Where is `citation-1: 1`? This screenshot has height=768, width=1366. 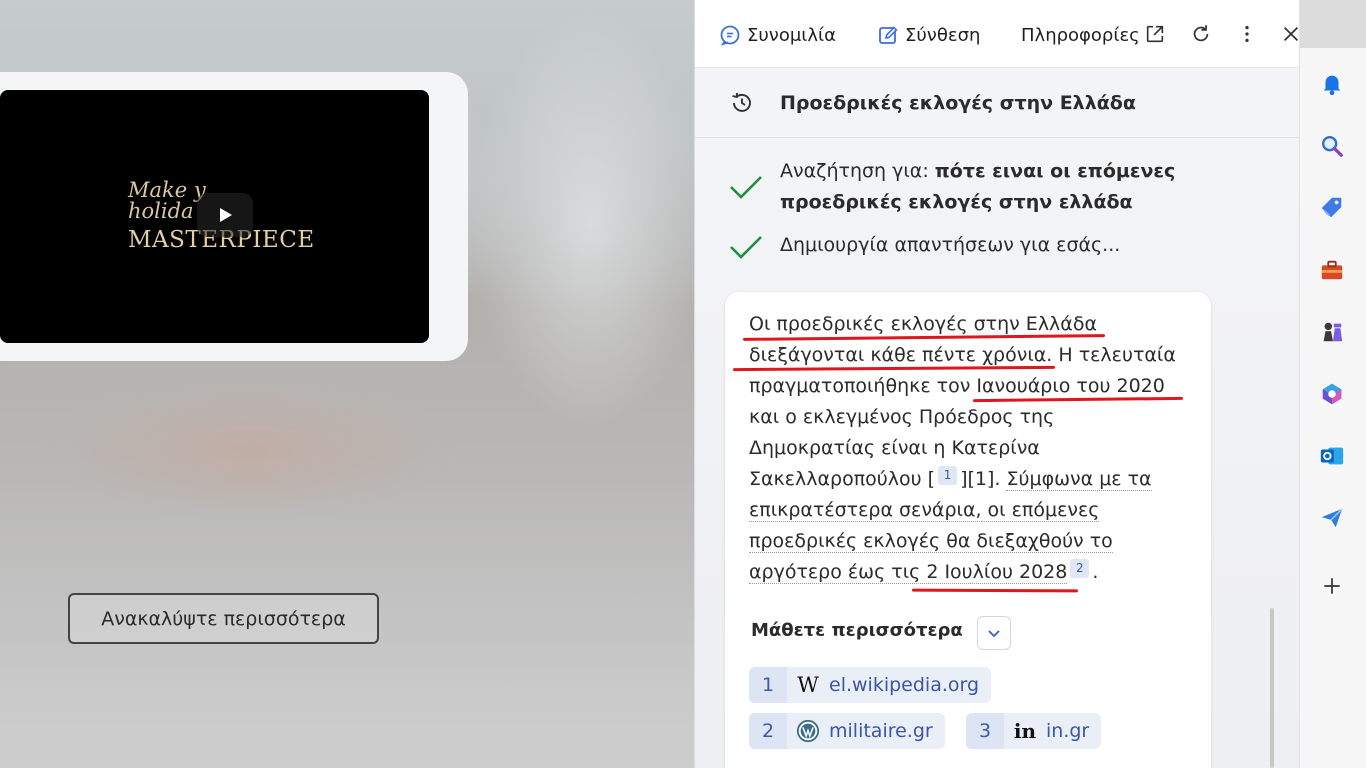
citation-1: 1 is located at coordinates (948, 475).